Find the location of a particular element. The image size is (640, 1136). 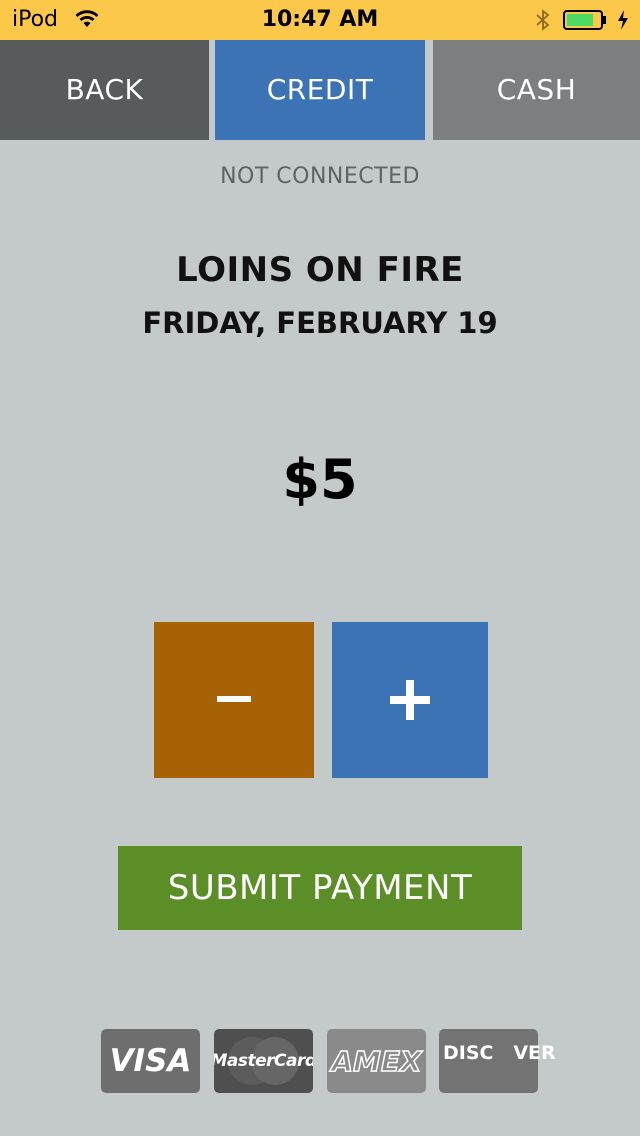

visa-label: VISA is located at coordinates (150, 1061).